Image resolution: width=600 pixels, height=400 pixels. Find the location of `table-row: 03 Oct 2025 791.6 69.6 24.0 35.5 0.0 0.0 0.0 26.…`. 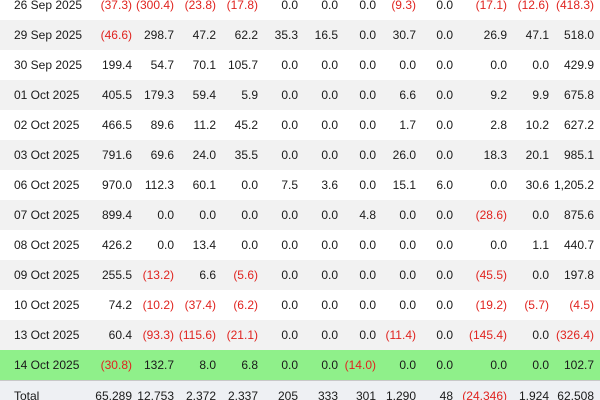

table-row: 03 Oct 2025 791.6 69.6 24.0 35.5 0.0 0.0 0.0 26.… is located at coordinates (300, 155).